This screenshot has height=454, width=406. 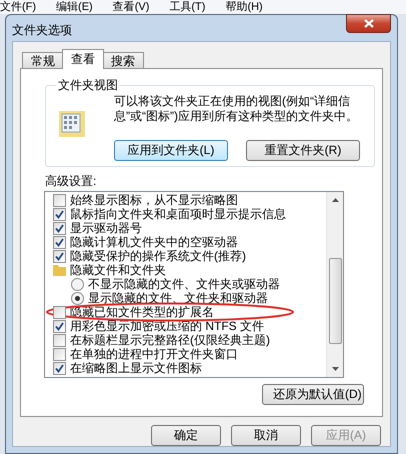 I want to click on close-button, so click(x=368, y=23).